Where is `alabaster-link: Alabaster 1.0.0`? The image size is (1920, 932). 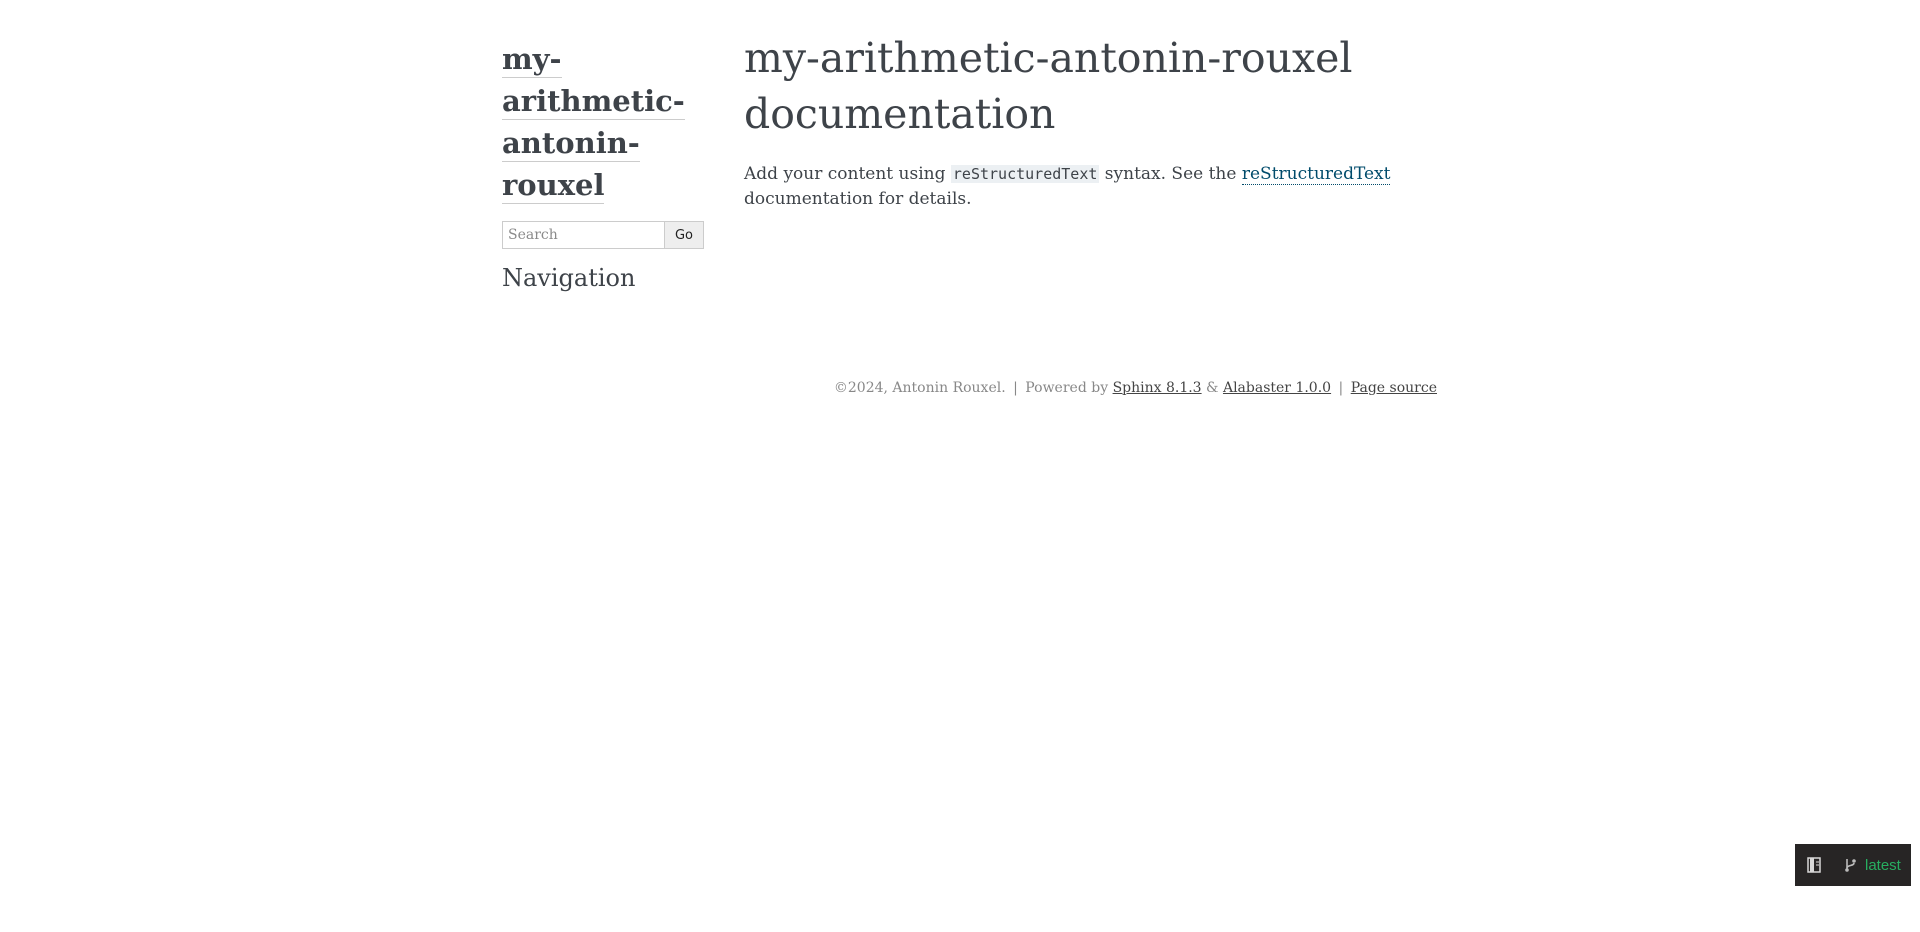 alabaster-link: Alabaster 1.0.0 is located at coordinates (1277, 388).